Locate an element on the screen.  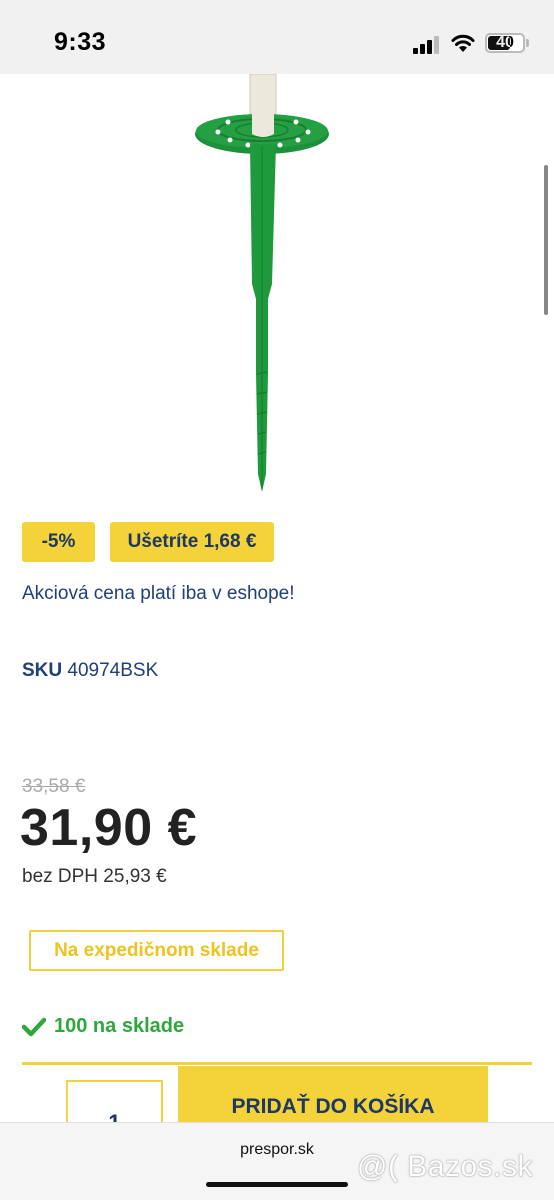
home-indicator is located at coordinates (277, 1184).